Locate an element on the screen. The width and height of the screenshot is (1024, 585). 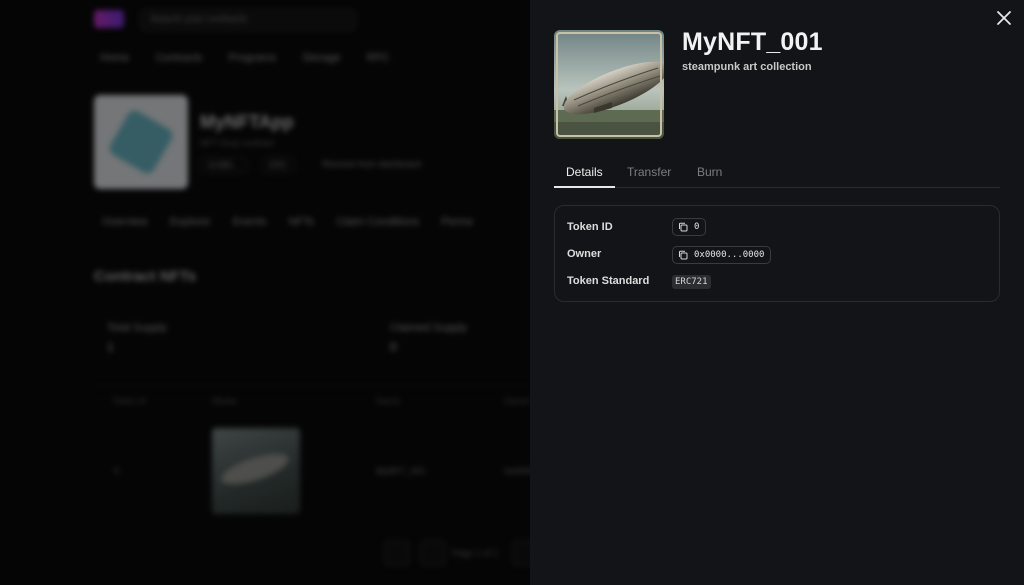
pagination-first is located at coordinates (433, 553).